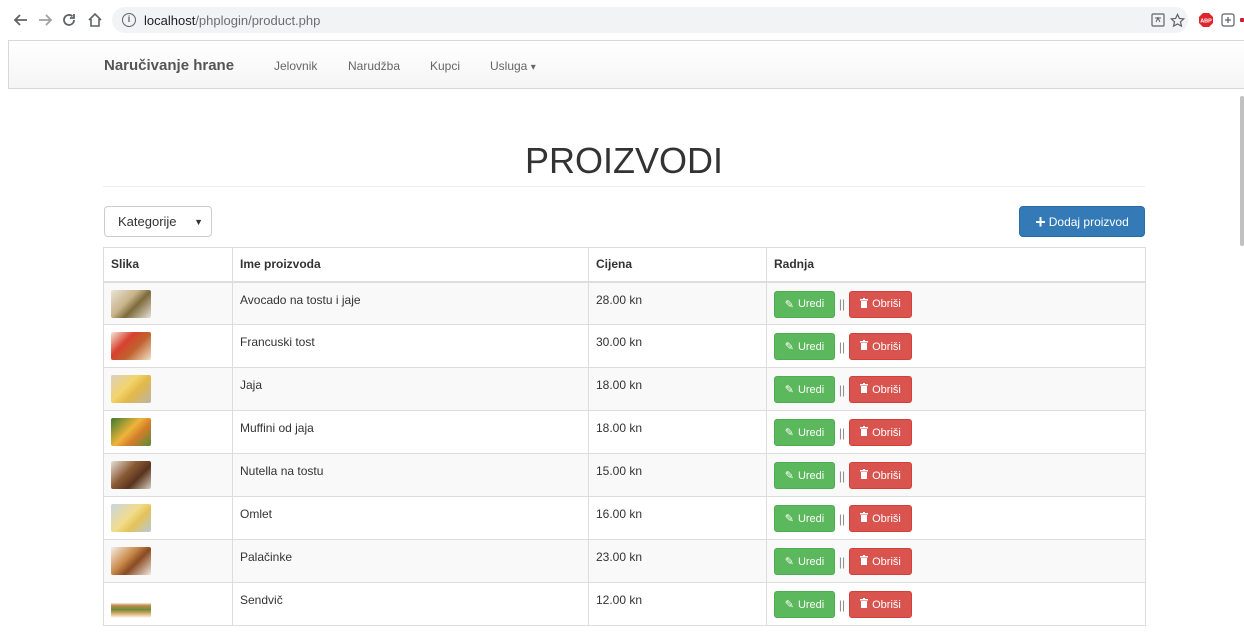 This screenshot has width=1244, height=634. Describe the element at coordinates (168, 265) in the screenshot. I see `column-header-image: Slika` at that location.